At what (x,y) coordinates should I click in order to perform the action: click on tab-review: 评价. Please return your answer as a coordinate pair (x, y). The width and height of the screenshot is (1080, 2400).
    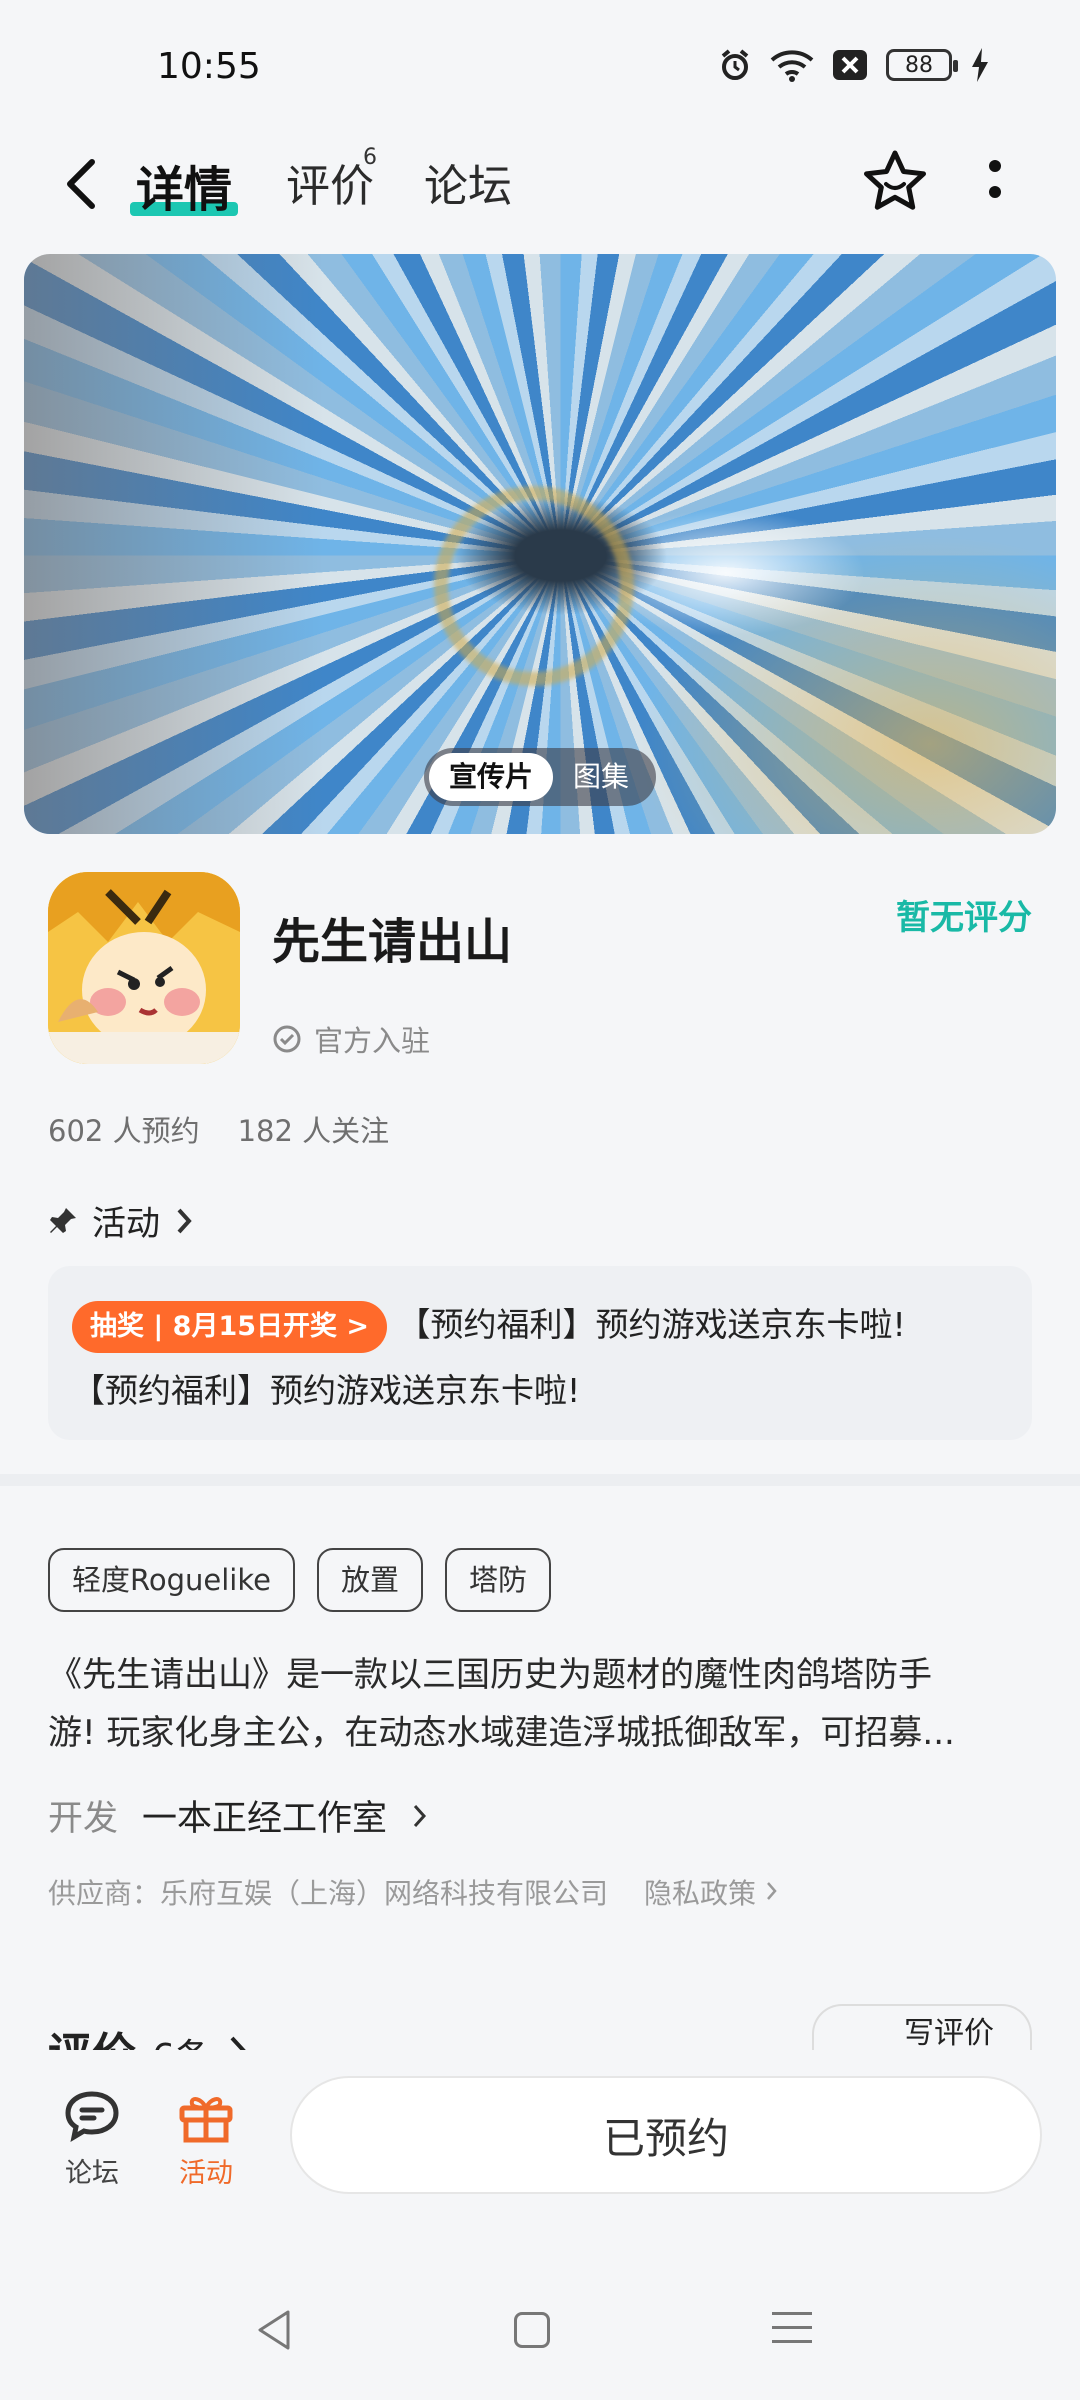
    Looking at the image, I should click on (330, 182).